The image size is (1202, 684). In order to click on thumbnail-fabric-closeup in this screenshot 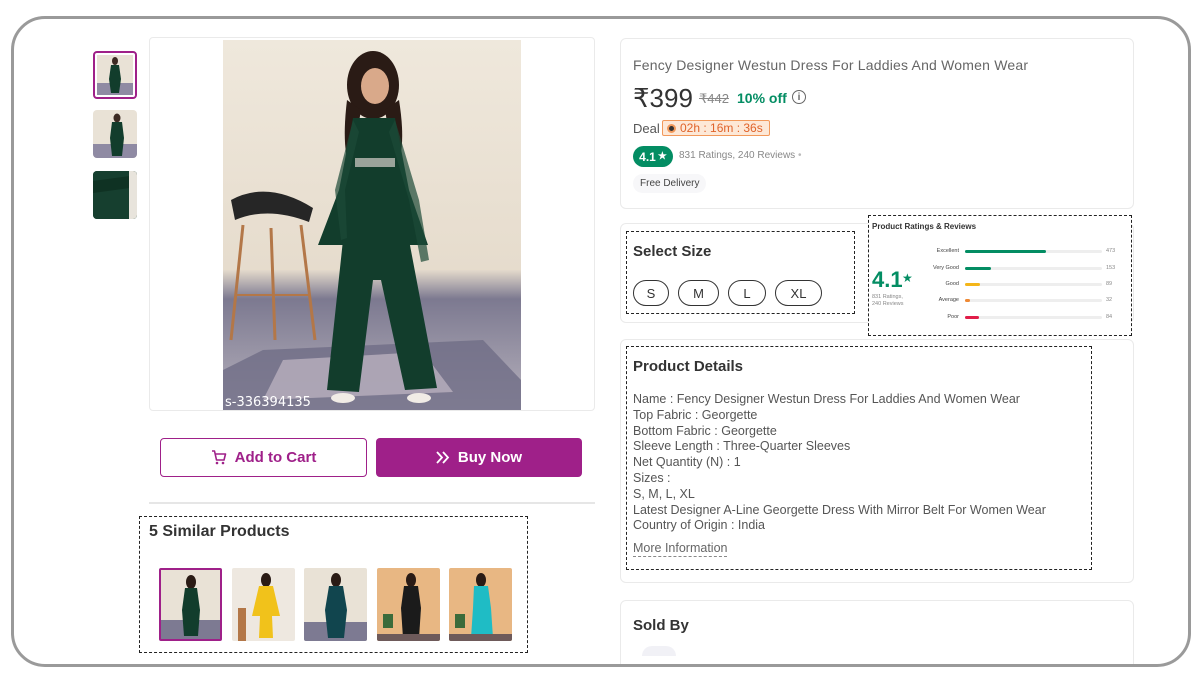, I will do `click(115, 195)`.